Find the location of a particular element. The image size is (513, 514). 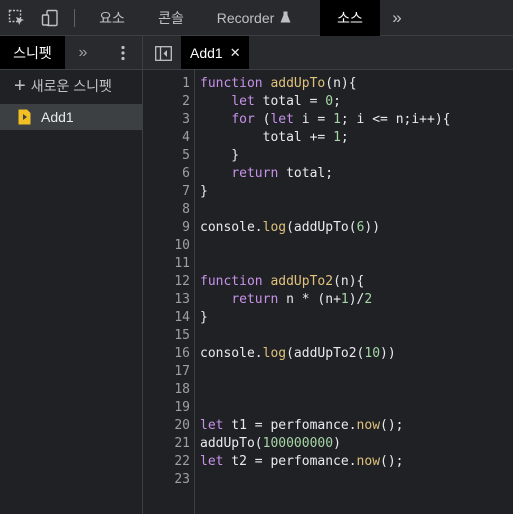

snippet-item-label: Add1 is located at coordinates (57, 117).